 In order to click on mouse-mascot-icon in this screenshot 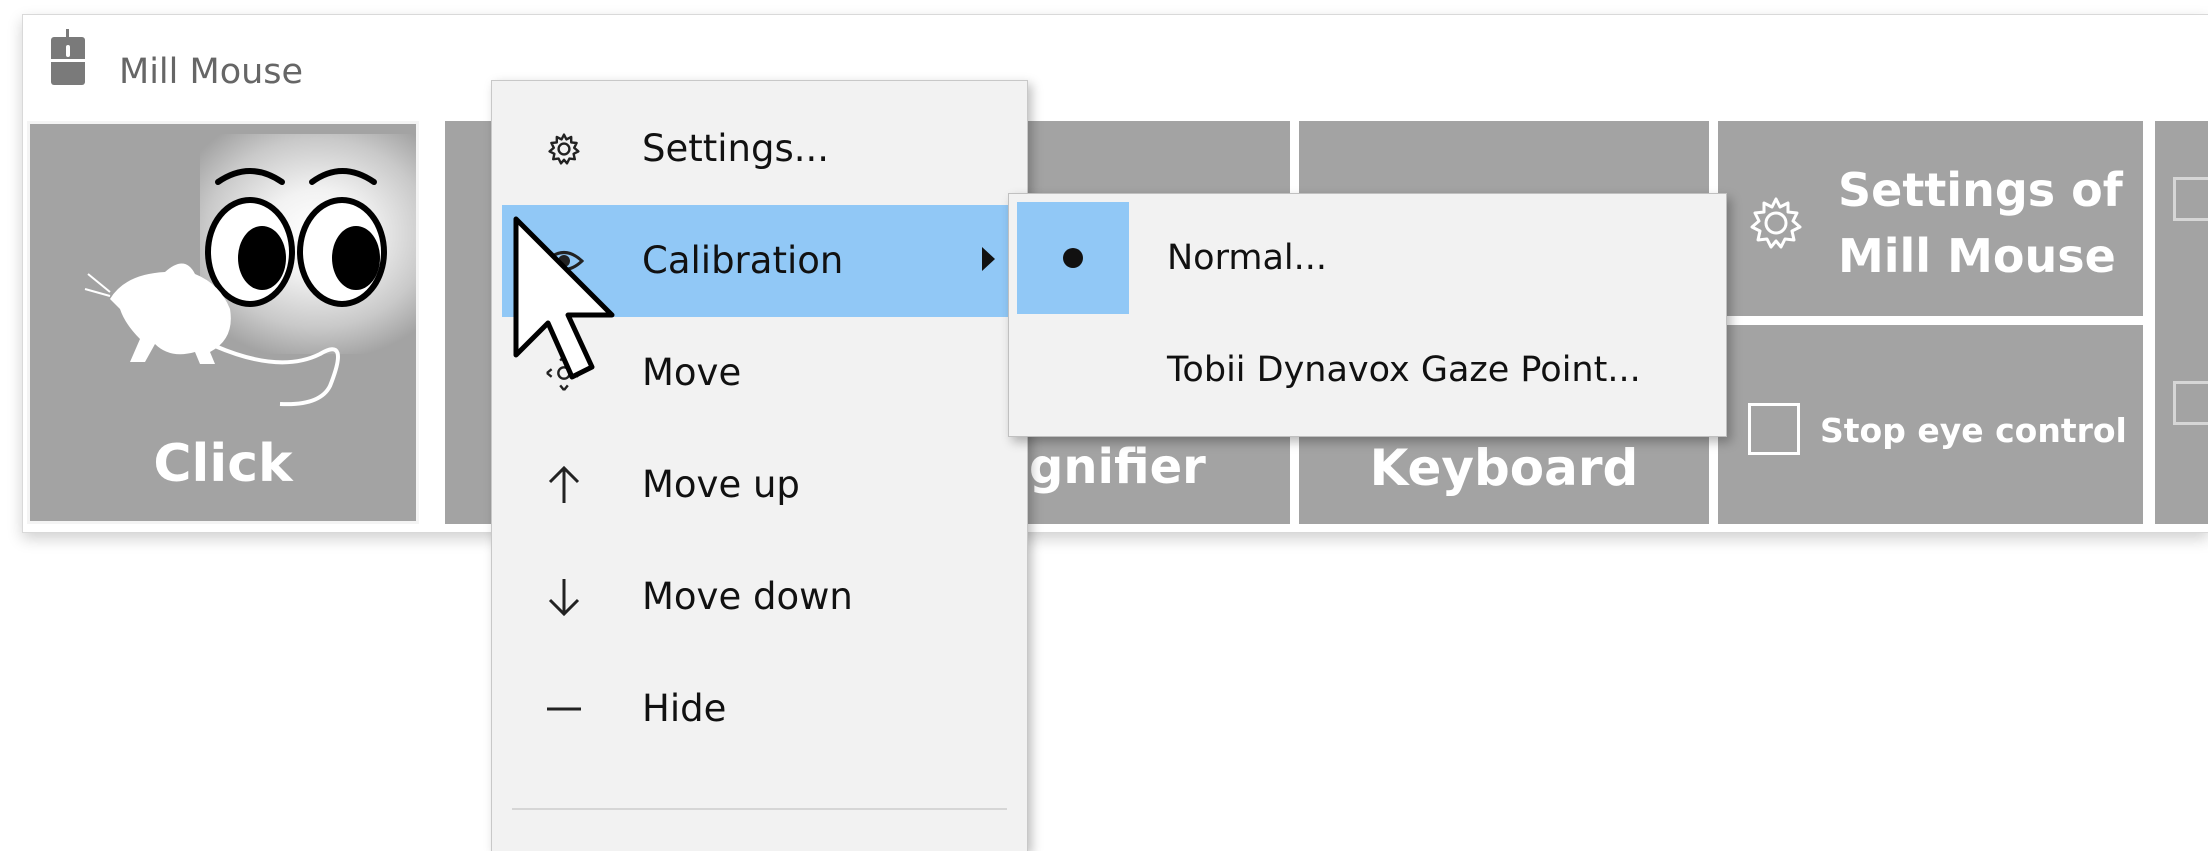, I will do `click(235, 287)`.